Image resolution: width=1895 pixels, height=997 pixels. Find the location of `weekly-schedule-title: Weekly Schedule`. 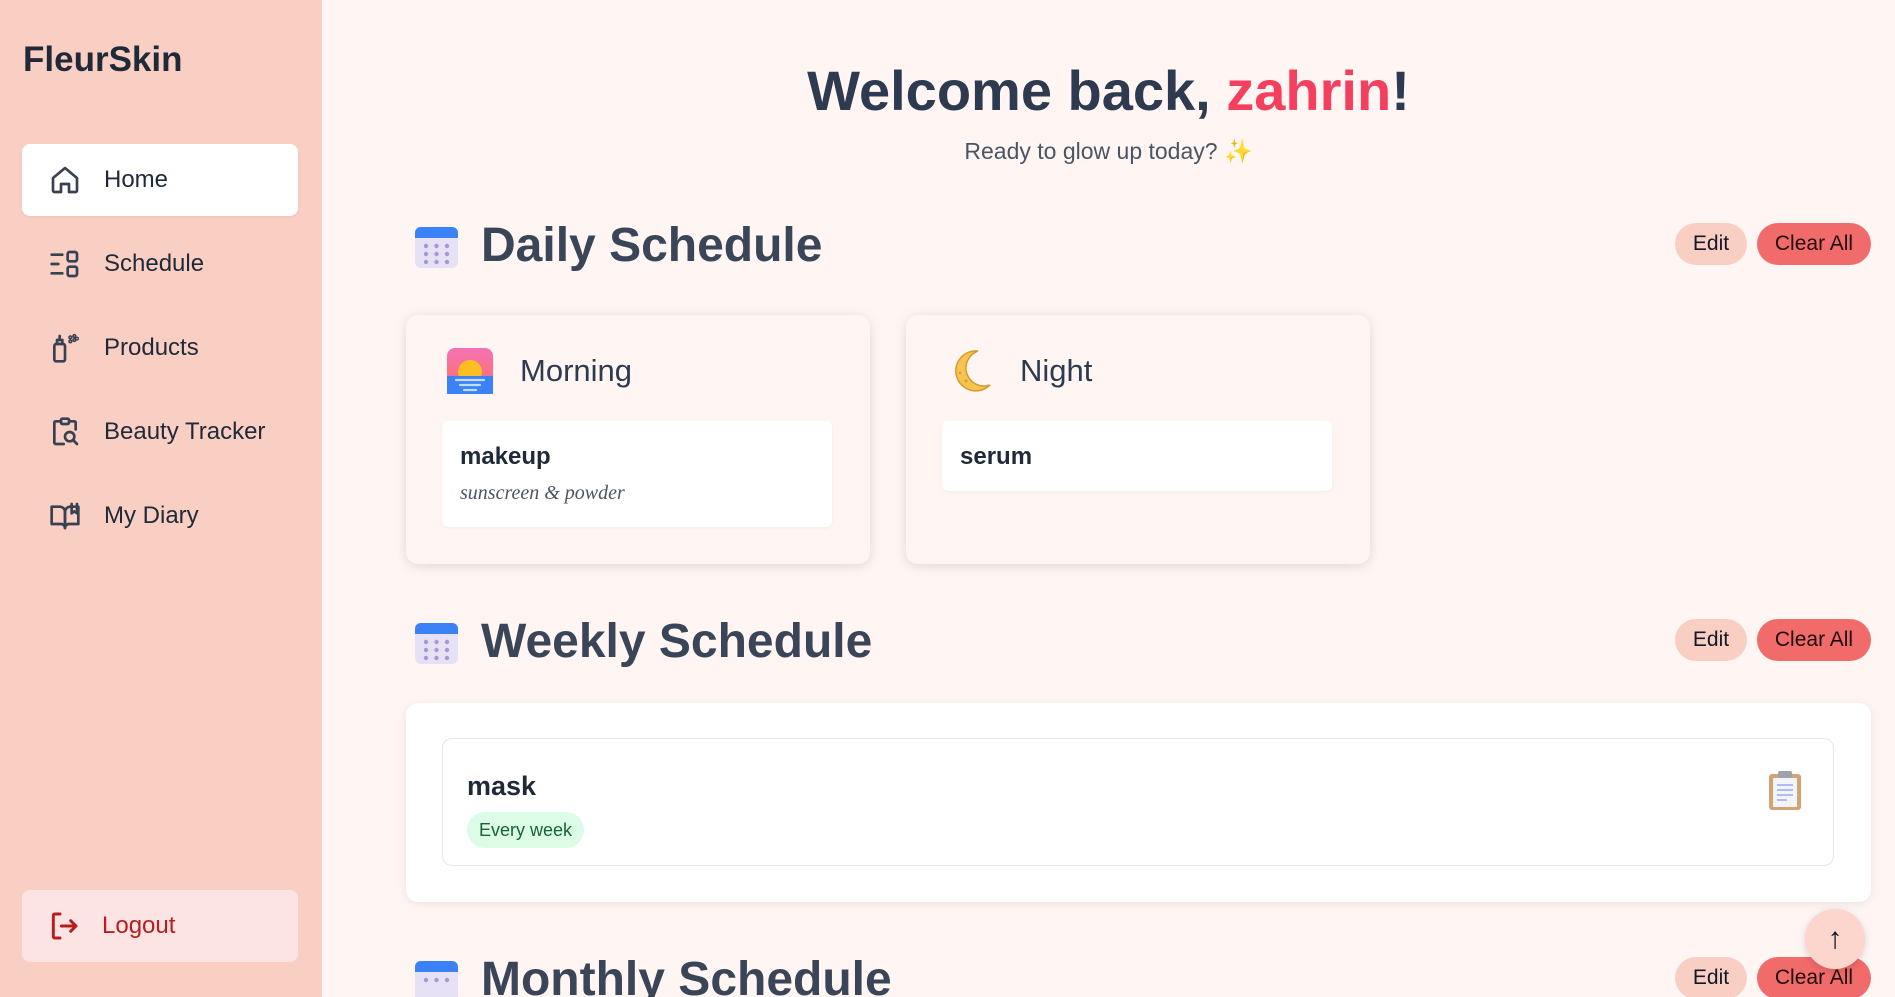

weekly-schedule-title: Weekly Schedule is located at coordinates (677, 641).